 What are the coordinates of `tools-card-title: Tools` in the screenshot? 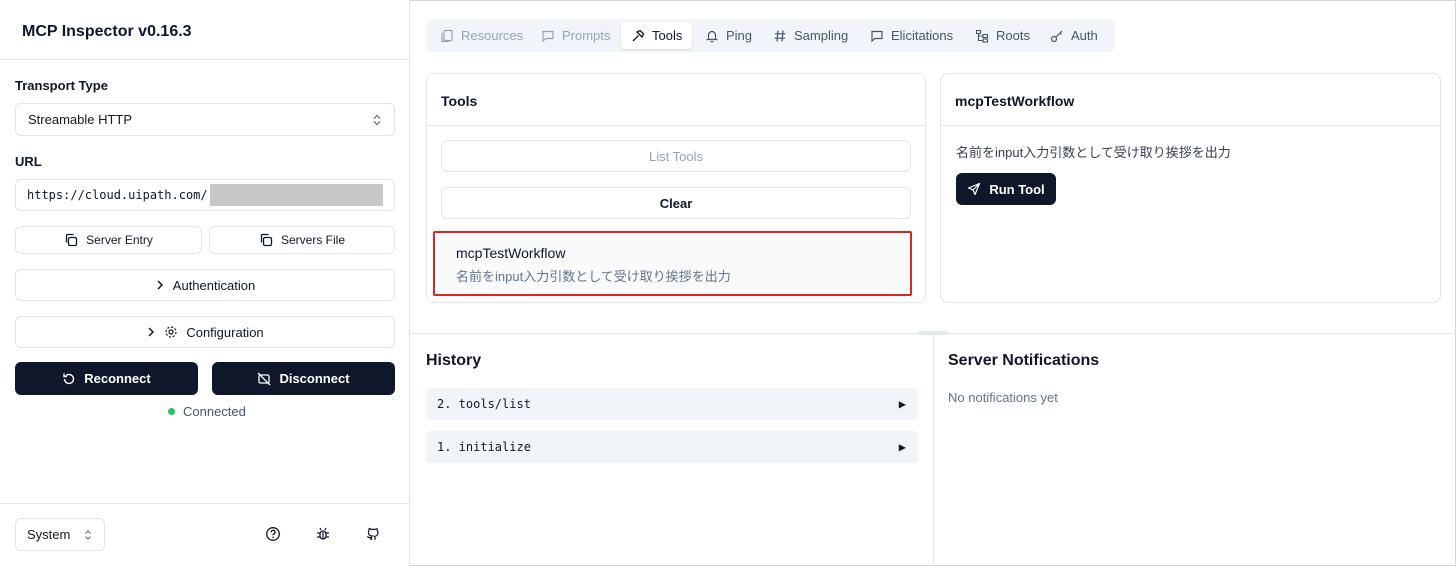 It's located at (459, 101).